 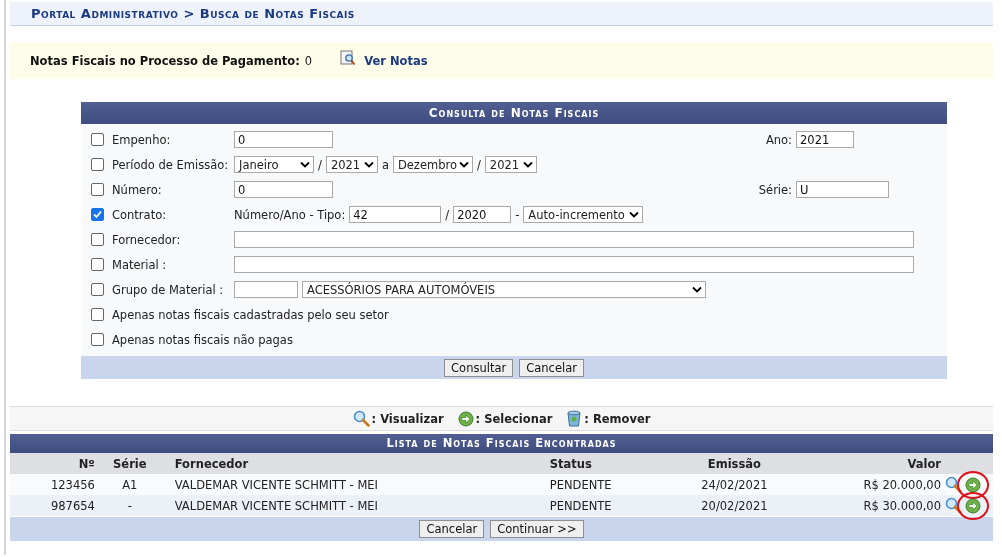 I want to click on field-label: Série:, so click(x=775, y=189).